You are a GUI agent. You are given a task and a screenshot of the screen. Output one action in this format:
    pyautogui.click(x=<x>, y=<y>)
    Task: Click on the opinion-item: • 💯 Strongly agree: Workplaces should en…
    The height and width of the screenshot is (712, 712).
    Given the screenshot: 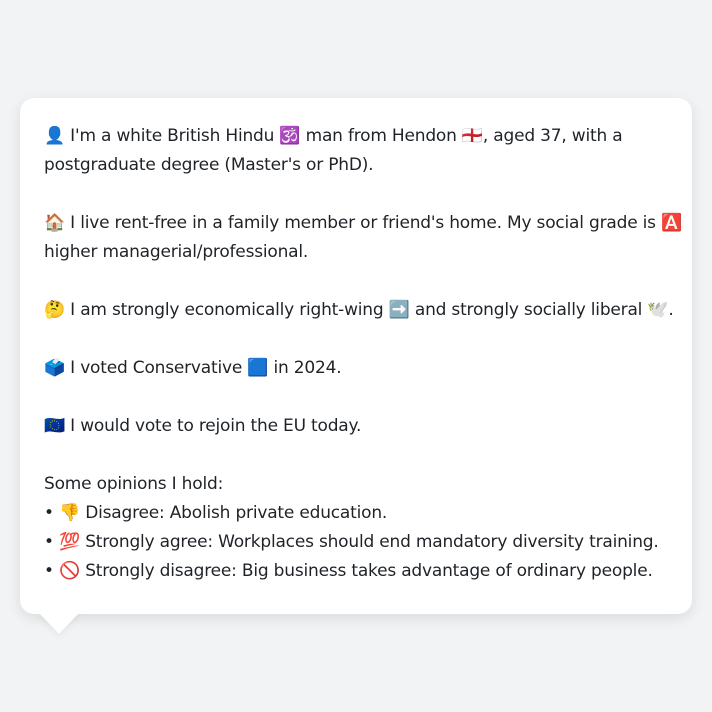 What is the action you would take?
    pyautogui.click(x=351, y=542)
    